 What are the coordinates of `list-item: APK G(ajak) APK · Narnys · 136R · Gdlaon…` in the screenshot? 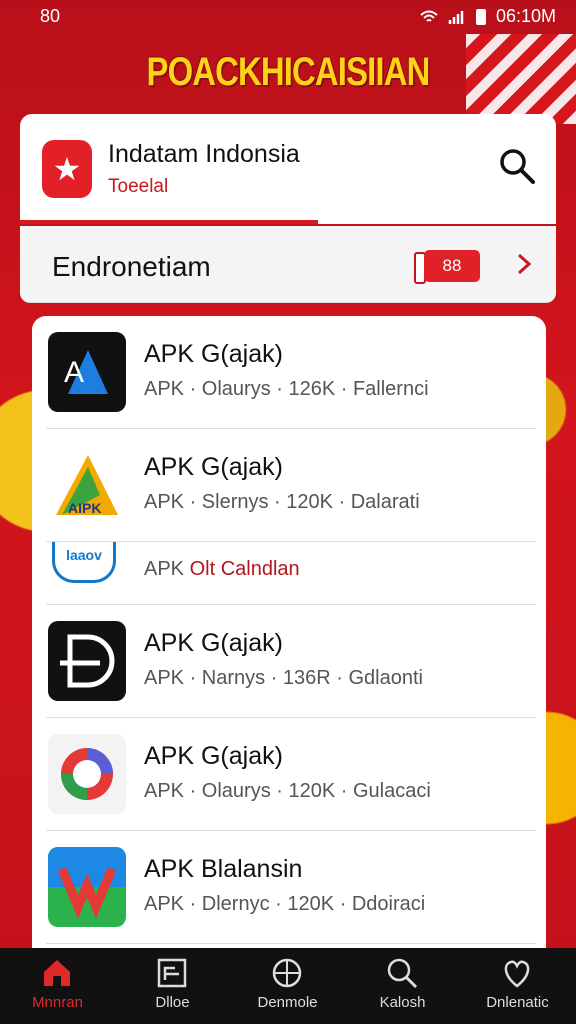 It's located at (289, 661).